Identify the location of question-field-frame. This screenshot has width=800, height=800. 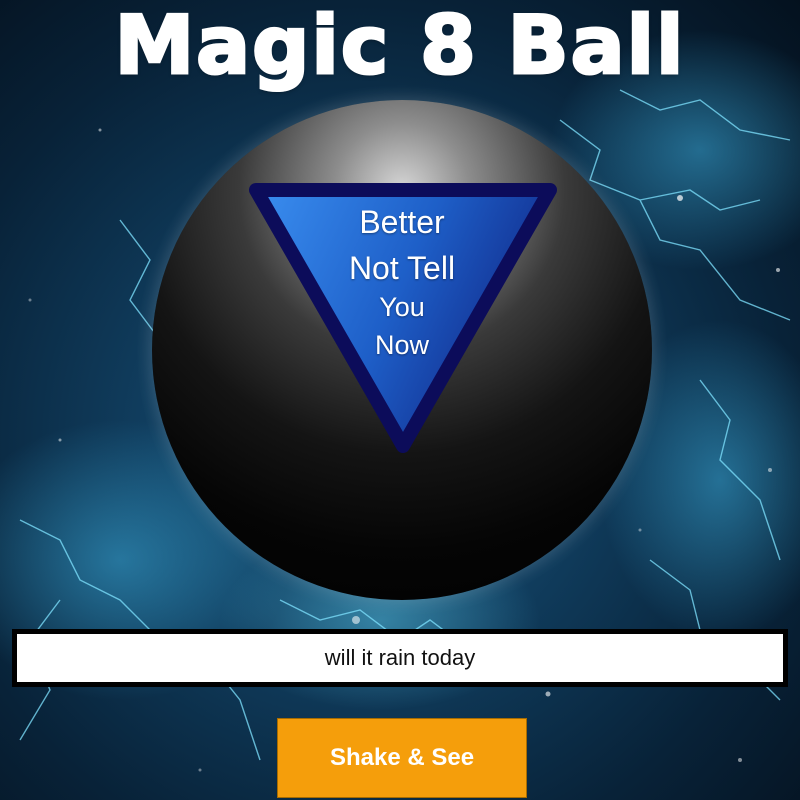
(400, 658).